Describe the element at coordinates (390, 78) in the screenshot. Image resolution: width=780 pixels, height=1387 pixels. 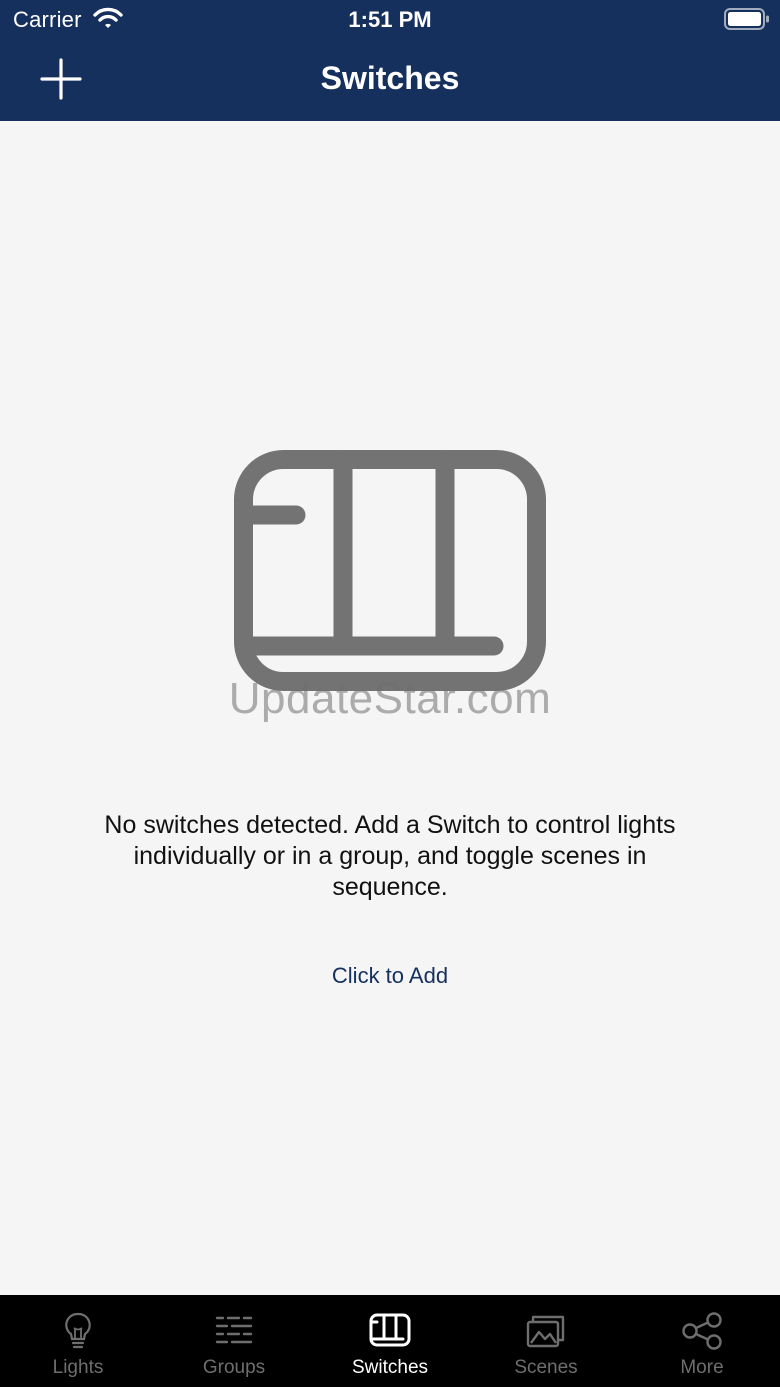
I see `page-title: Switches` at that location.